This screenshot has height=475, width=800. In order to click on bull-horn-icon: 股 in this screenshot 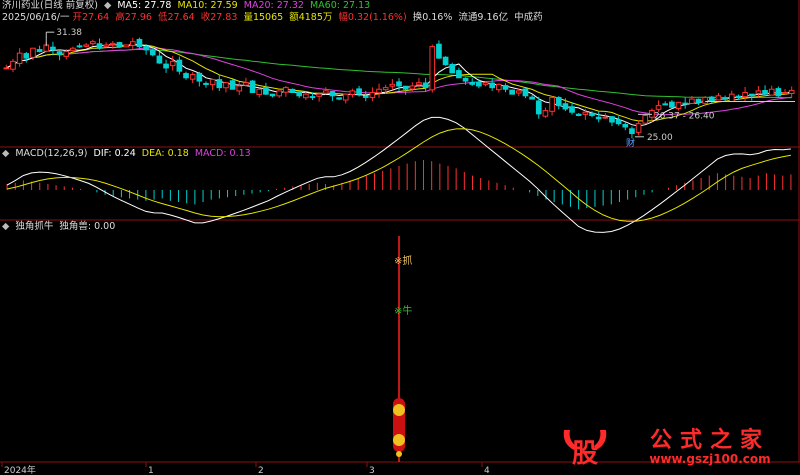, I will do `click(585, 449)`.